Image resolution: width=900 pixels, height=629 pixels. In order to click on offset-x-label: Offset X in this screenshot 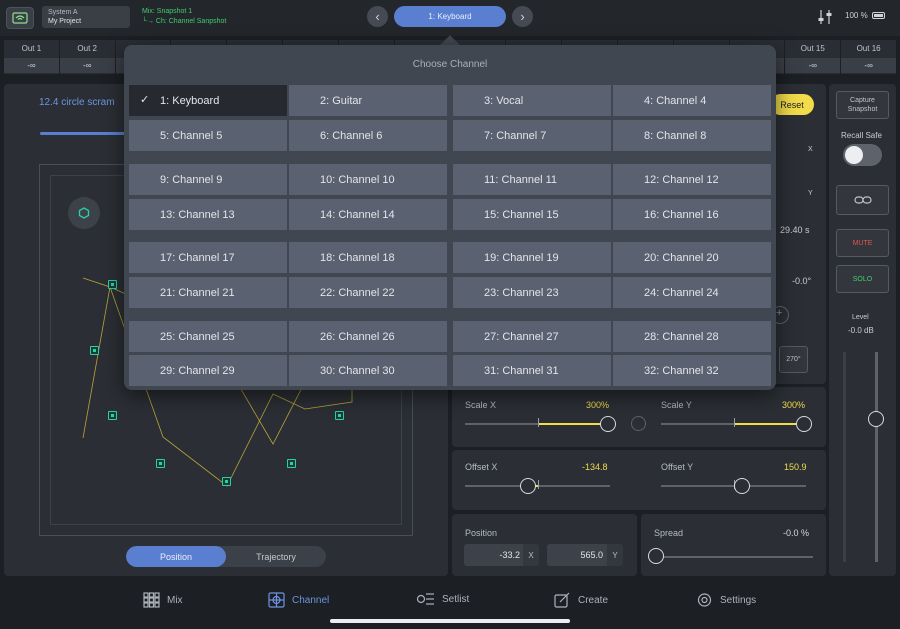, I will do `click(481, 467)`.